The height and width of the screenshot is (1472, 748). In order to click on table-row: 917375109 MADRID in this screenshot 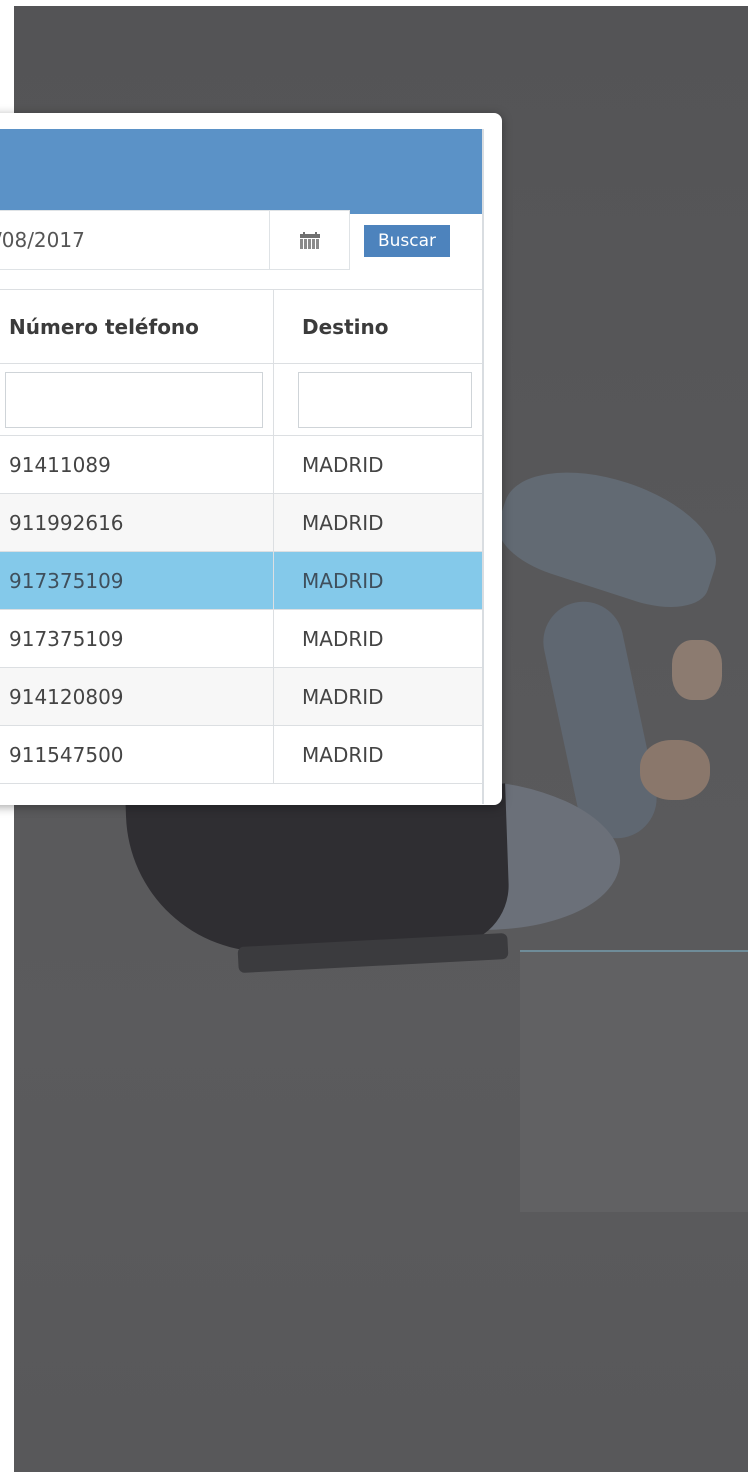, I will do `click(241, 638)`.